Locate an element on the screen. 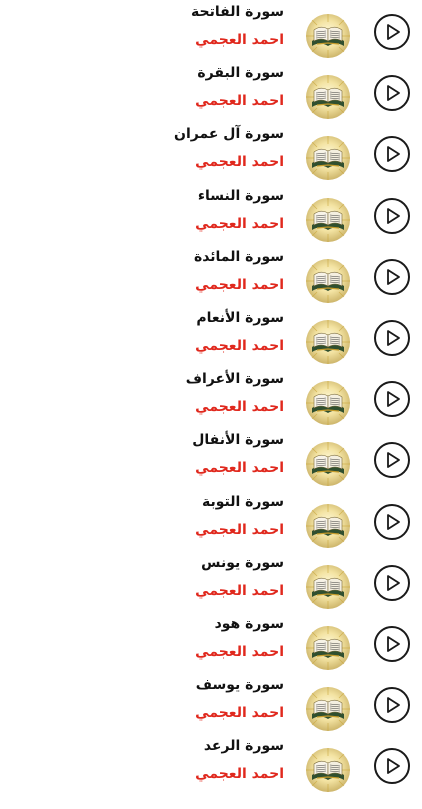  surah-title: سورة التوبة is located at coordinates (242, 501).